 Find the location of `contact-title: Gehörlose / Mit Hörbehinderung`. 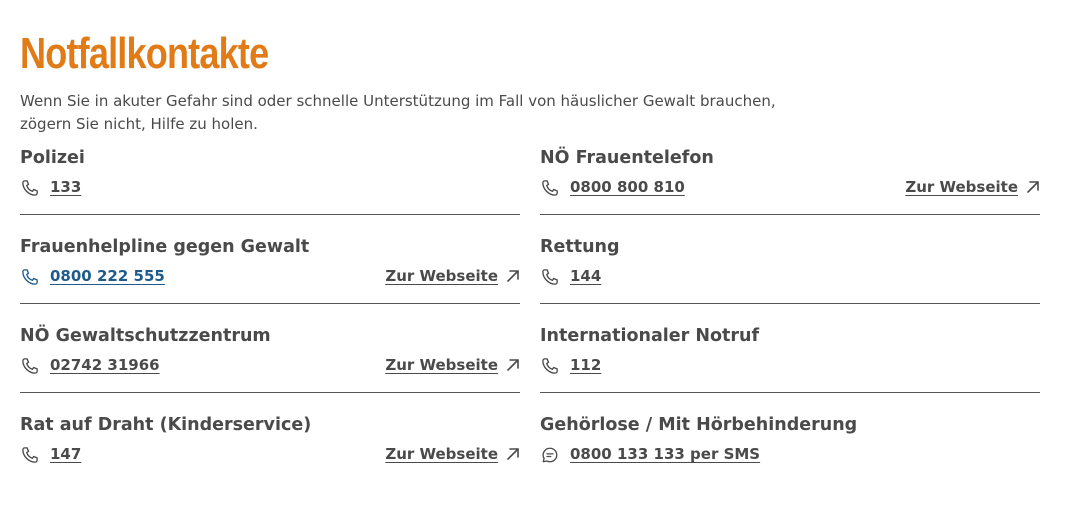

contact-title: Gehörlose / Mit Hörbehinderung is located at coordinates (699, 425).